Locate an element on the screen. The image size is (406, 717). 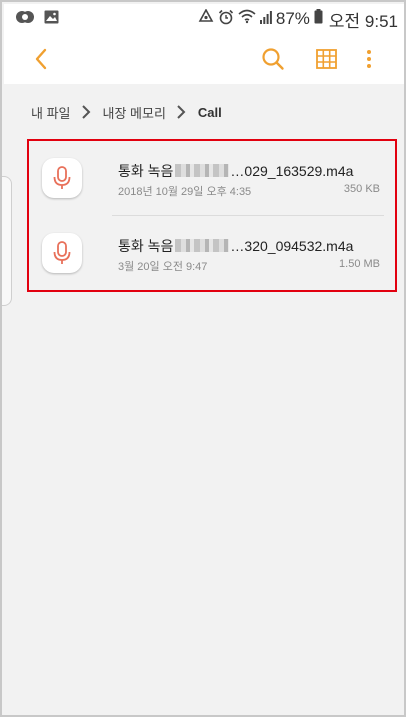
status-bar: 87% 오전 9:51 is located at coordinates (204, 19).